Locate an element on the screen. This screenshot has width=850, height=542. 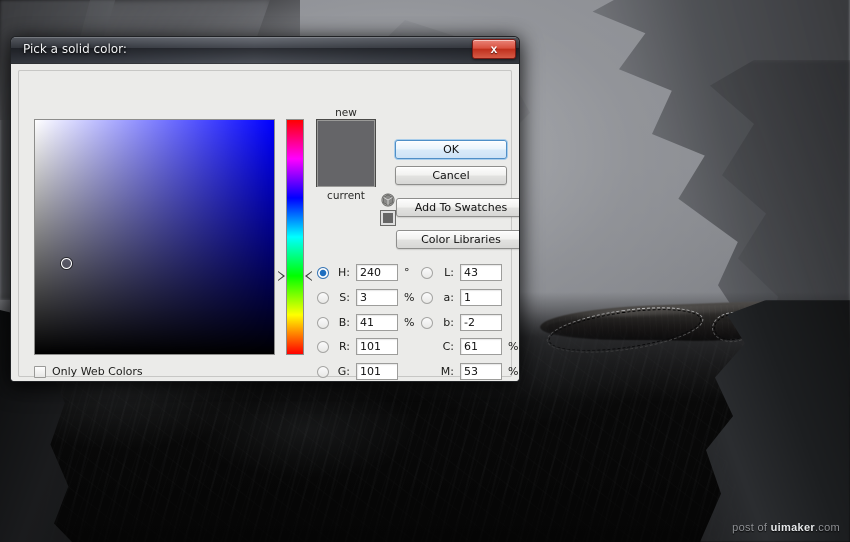
hsb-row-b-2-label: B: is located at coordinates (344, 322).